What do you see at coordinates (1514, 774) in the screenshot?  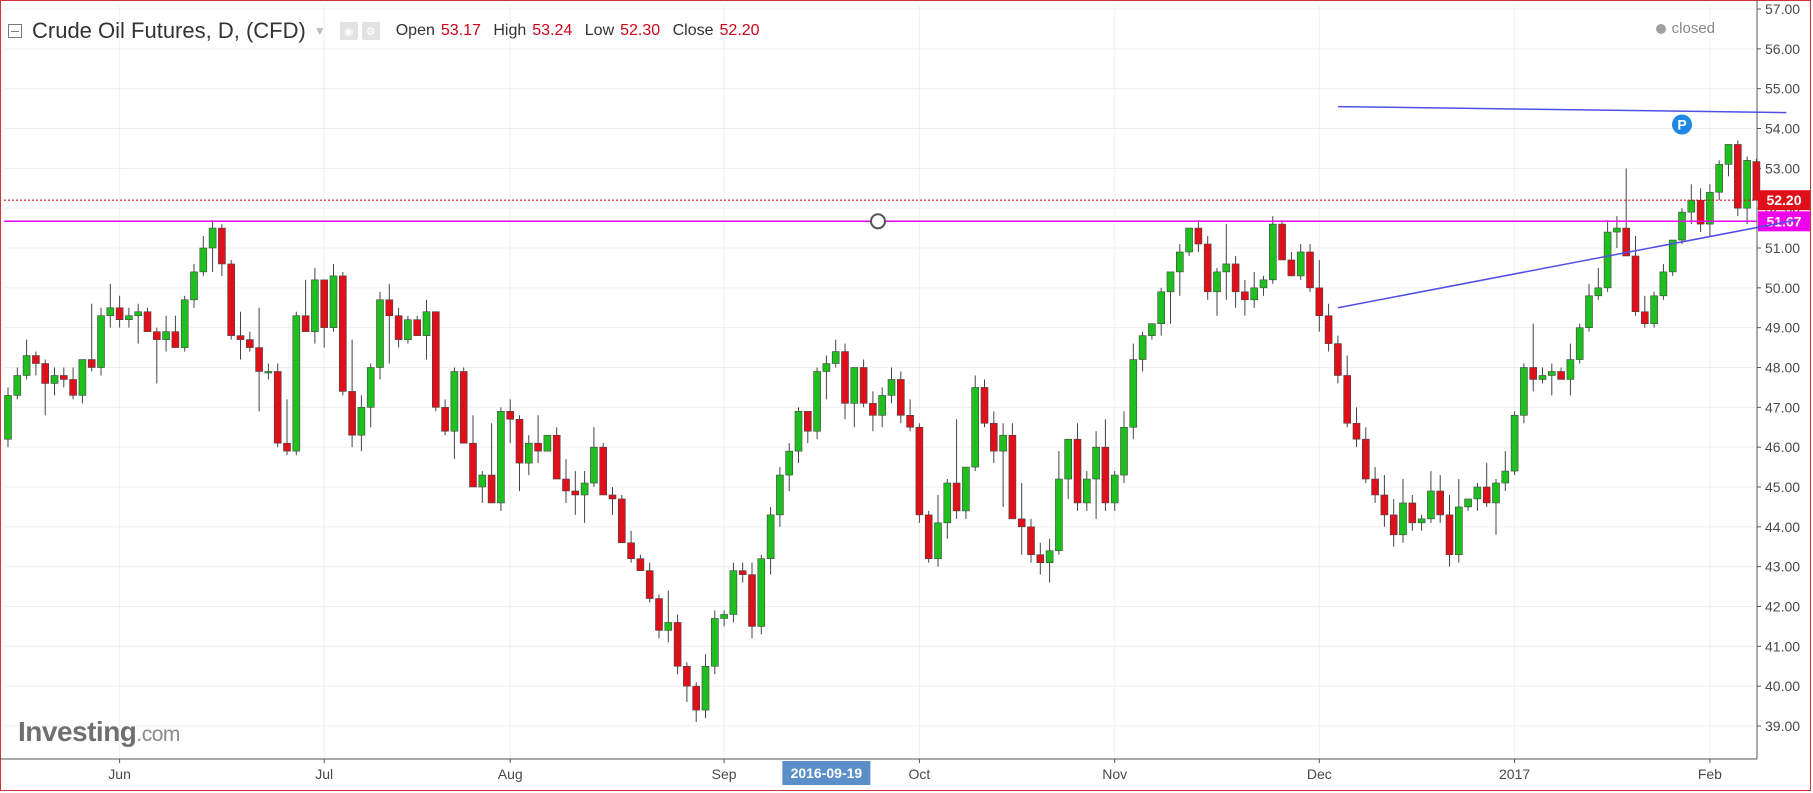 I see `x-tick-label: 2017` at bounding box center [1514, 774].